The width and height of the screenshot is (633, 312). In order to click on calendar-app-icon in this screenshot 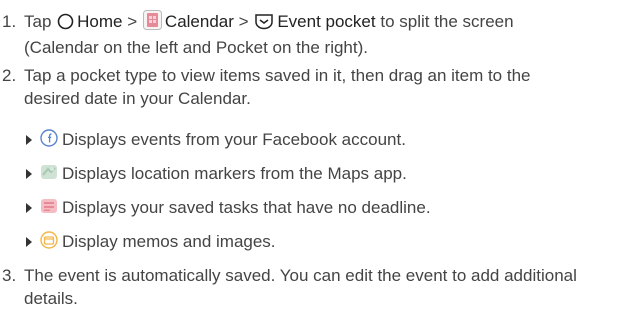, I will do `click(152, 23)`.